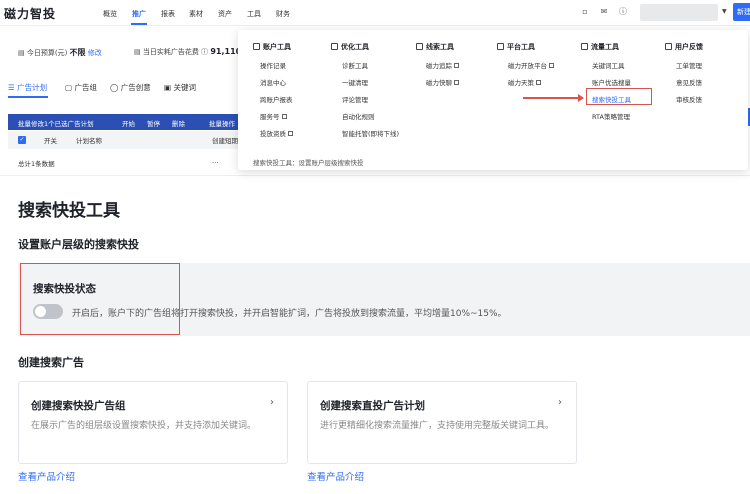 The height and width of the screenshot is (494, 750). I want to click on toggle-knob, so click(40, 311).